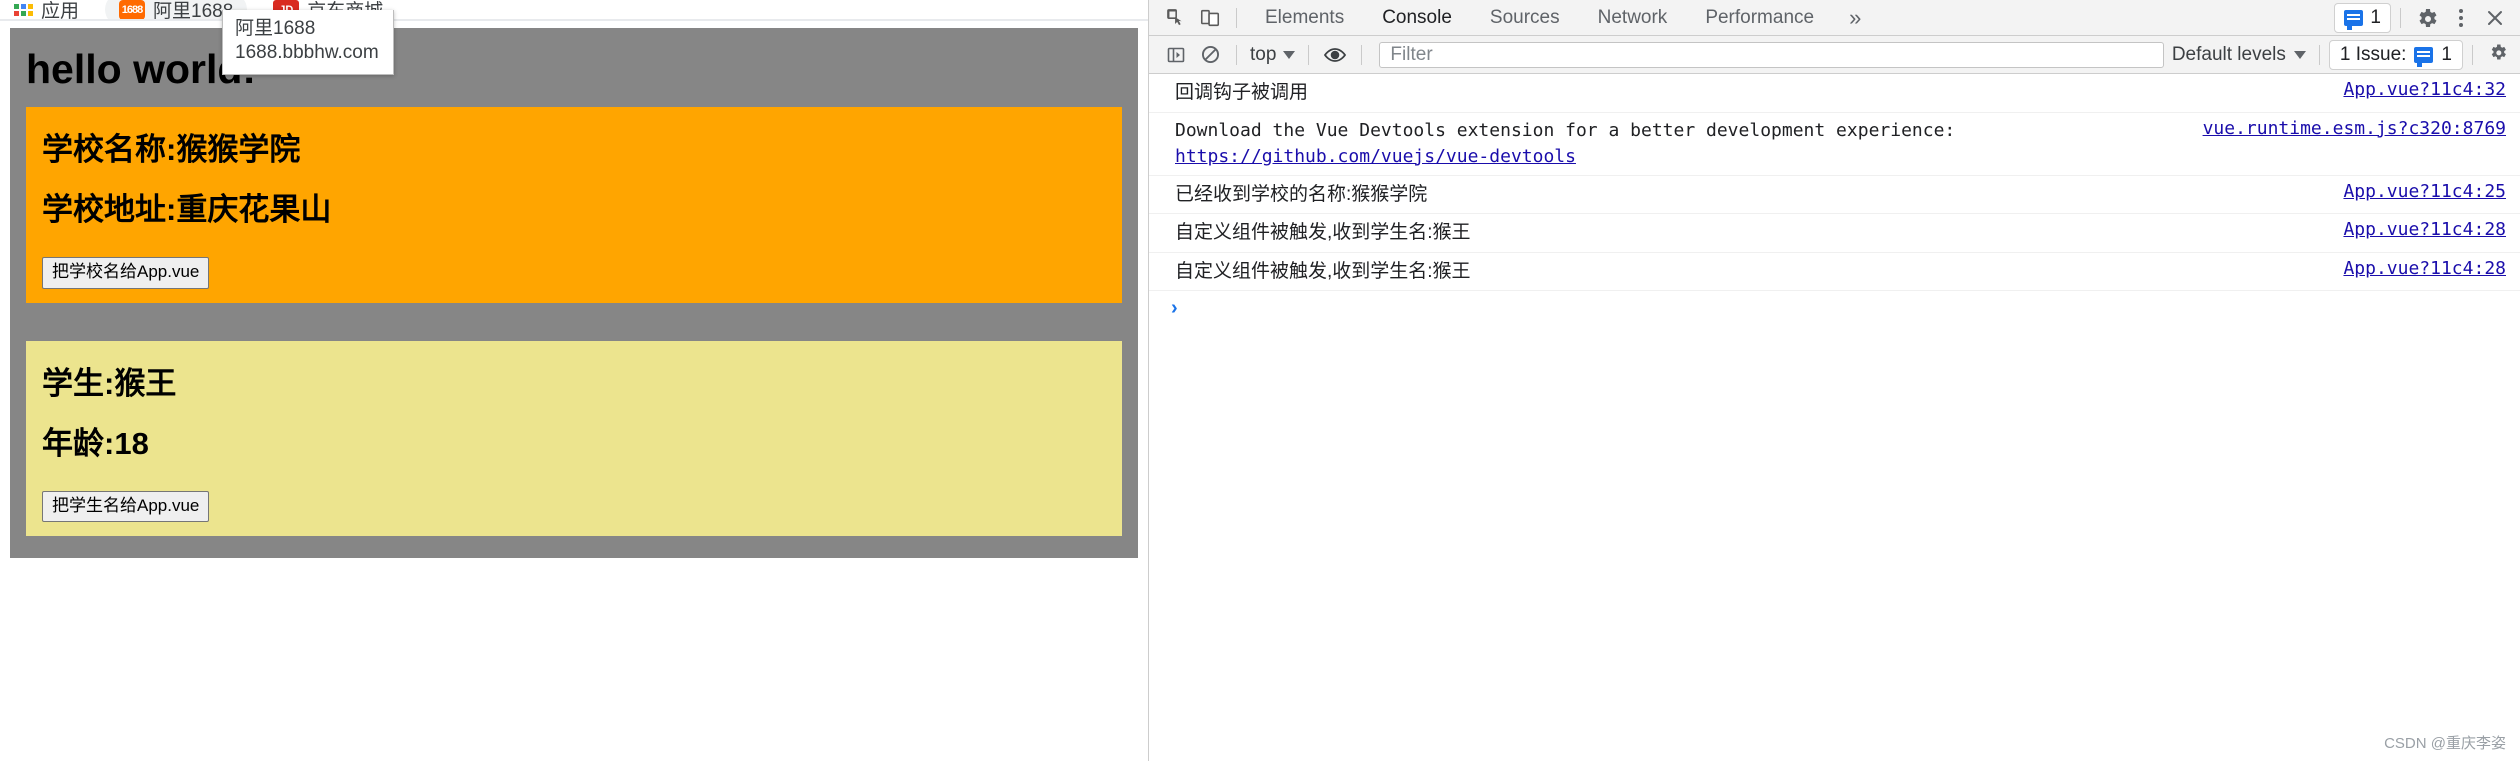  What do you see at coordinates (95, 443) in the screenshot?
I see `student-age-text: 年龄:18` at bounding box center [95, 443].